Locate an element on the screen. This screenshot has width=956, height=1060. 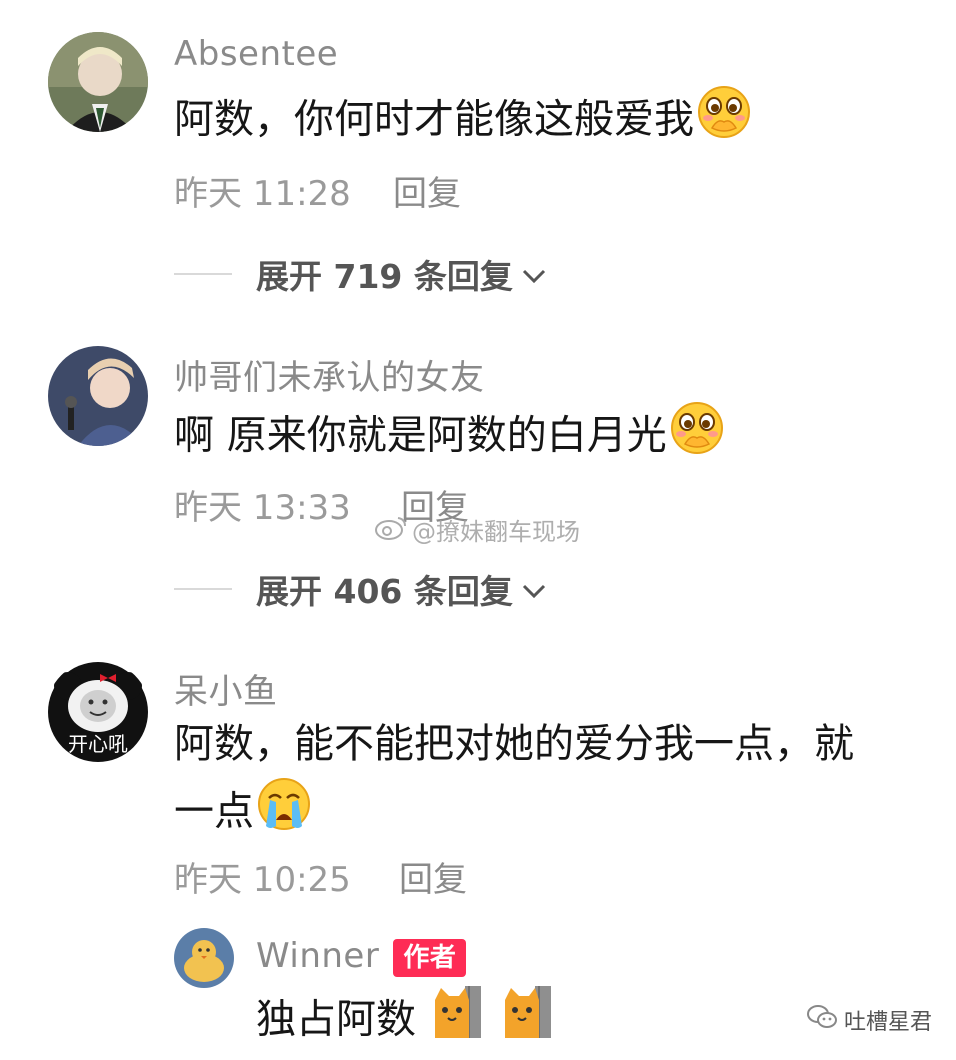
comment-text: 阿数，能不能把对她的爱分我一点，就 一点 is located at coordinates (514, 781).